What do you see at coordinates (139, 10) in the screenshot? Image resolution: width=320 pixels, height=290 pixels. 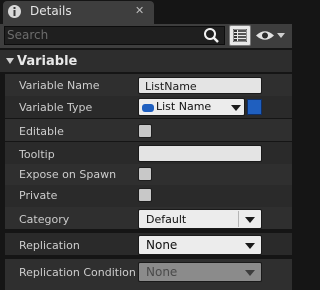 I see `tab-close-icon: ✕` at bounding box center [139, 10].